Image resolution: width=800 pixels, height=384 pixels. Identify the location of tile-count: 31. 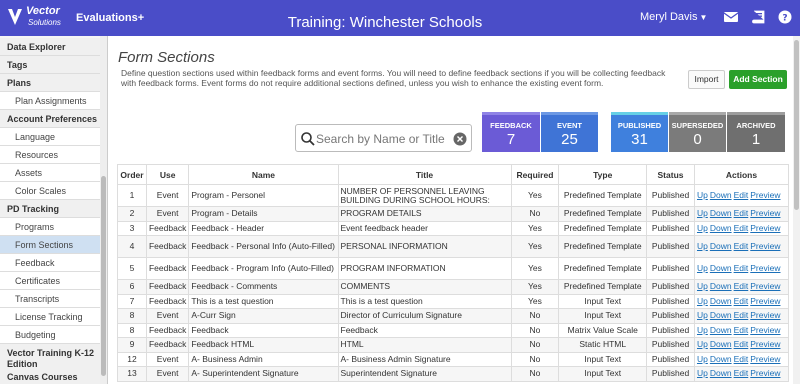
(639, 139).